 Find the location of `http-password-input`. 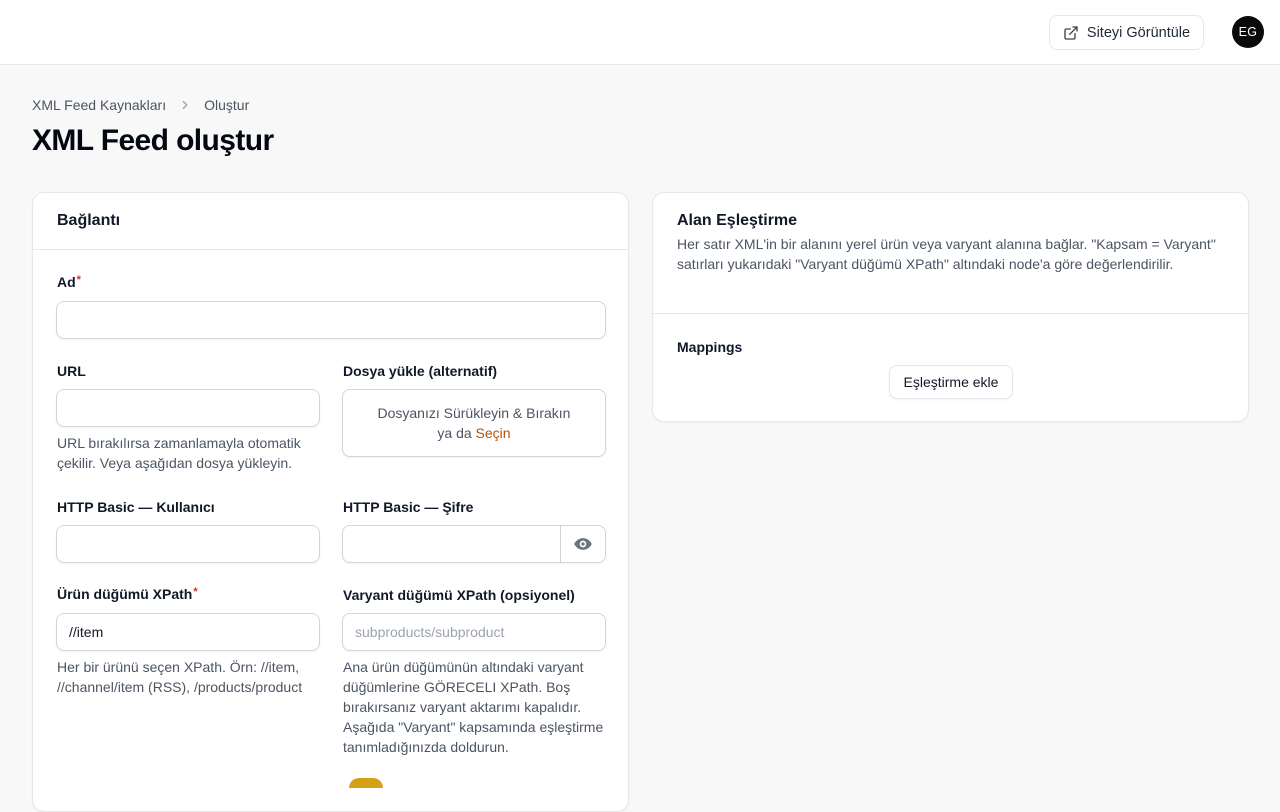

http-password-input is located at coordinates (474, 544).